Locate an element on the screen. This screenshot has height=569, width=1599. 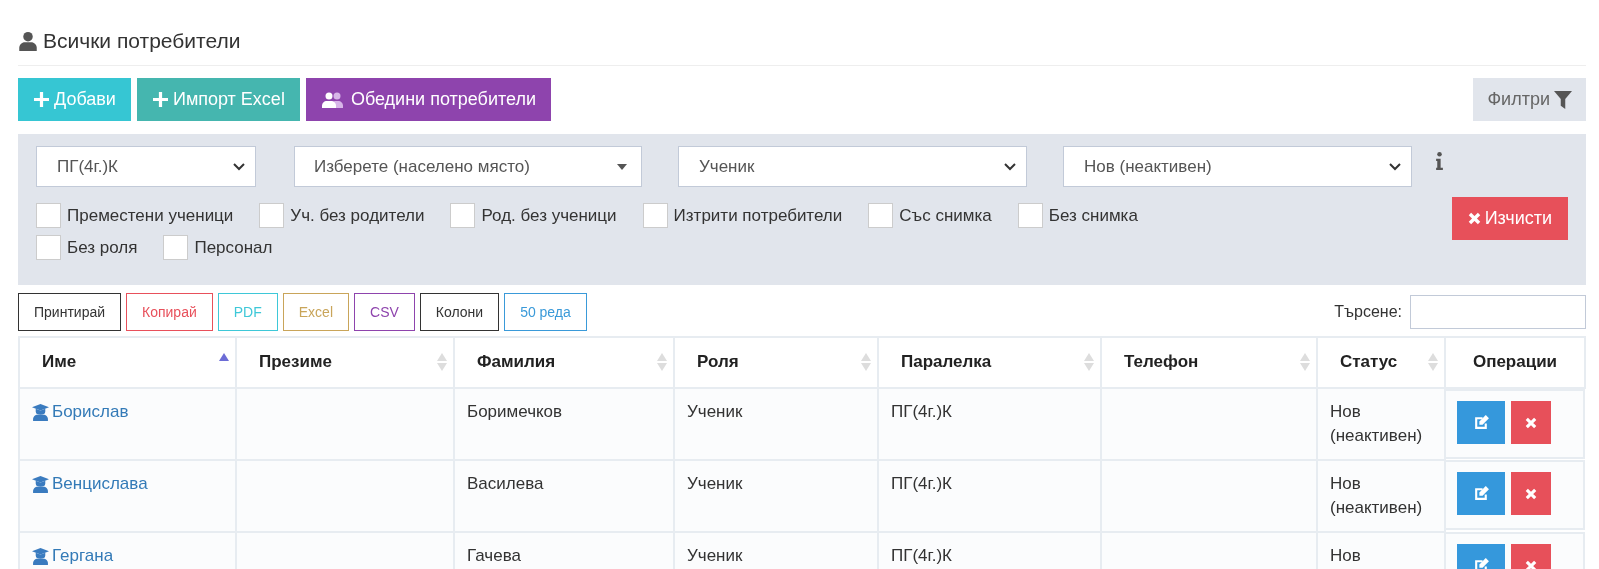
caret-down-icon is located at coordinates (622, 166).